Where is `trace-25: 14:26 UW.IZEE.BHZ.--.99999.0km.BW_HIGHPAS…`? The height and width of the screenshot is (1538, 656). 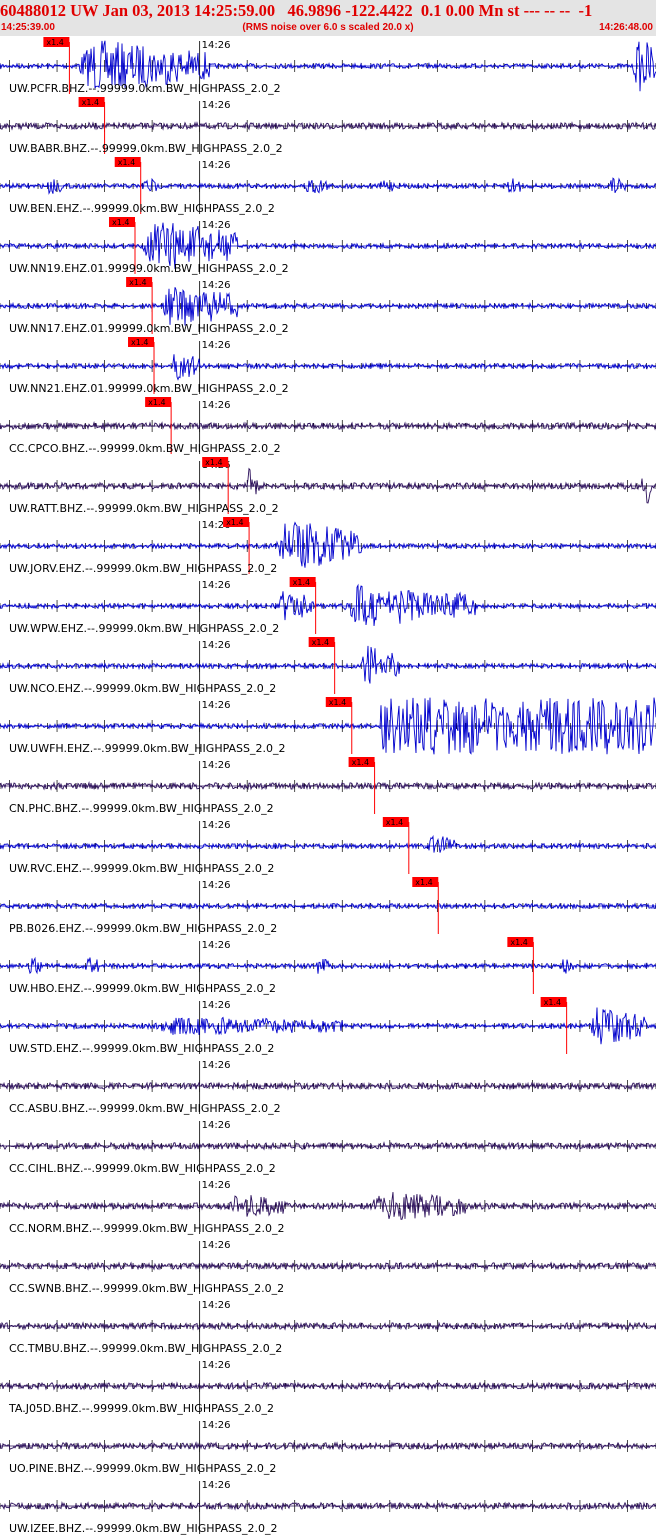 trace-25: 14:26 UW.IZEE.BHZ.--.99999.0km.BW_HIGHPAS… is located at coordinates (328, 1507).